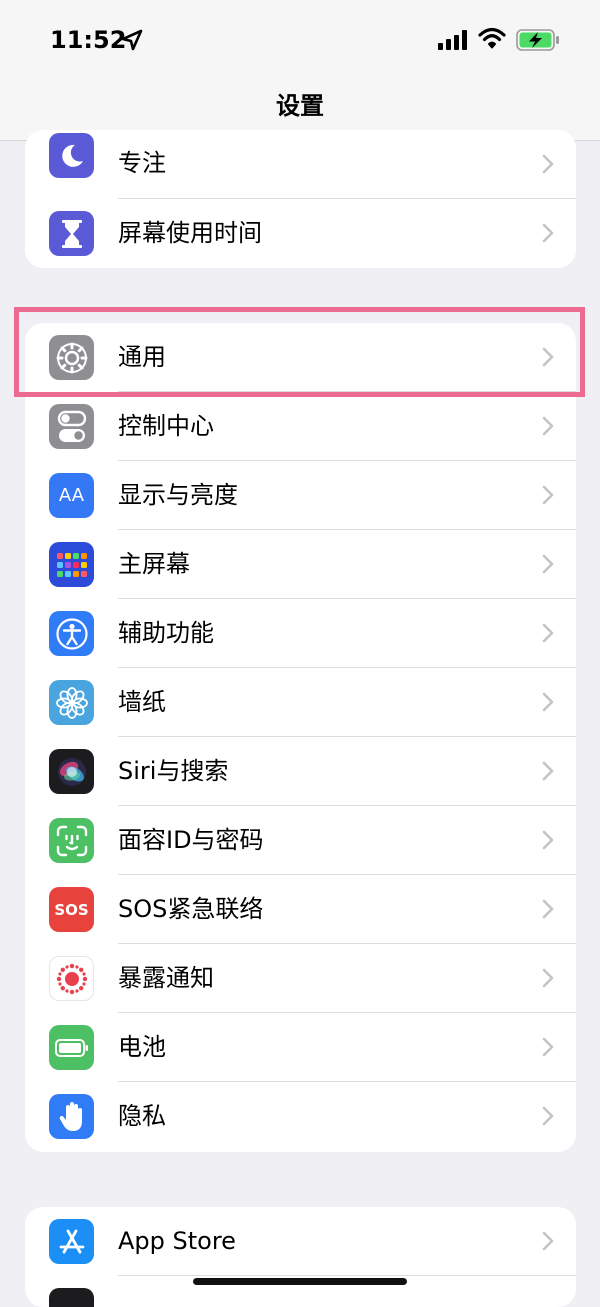  What do you see at coordinates (132, 40) in the screenshot?
I see `location-arrow-icon` at bounding box center [132, 40].